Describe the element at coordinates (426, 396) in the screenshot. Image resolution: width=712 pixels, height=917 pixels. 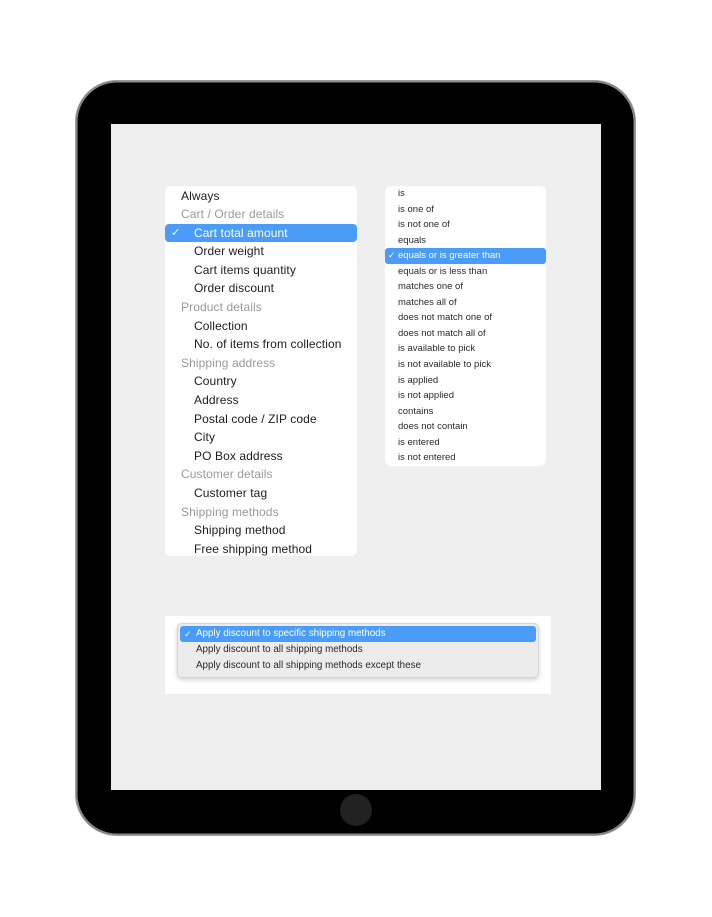
I see `operator-item-label: is not applied` at that location.